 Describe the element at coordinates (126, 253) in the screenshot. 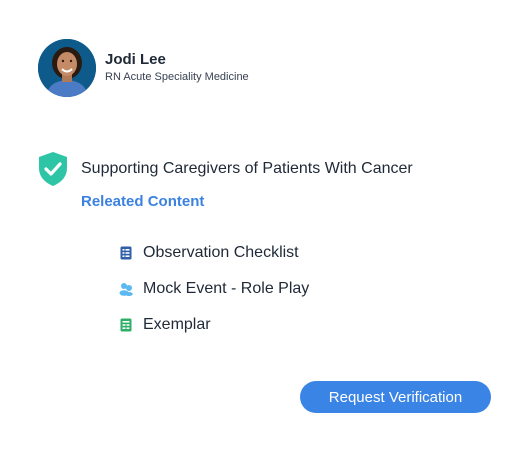

I see `checklist-icon` at that location.